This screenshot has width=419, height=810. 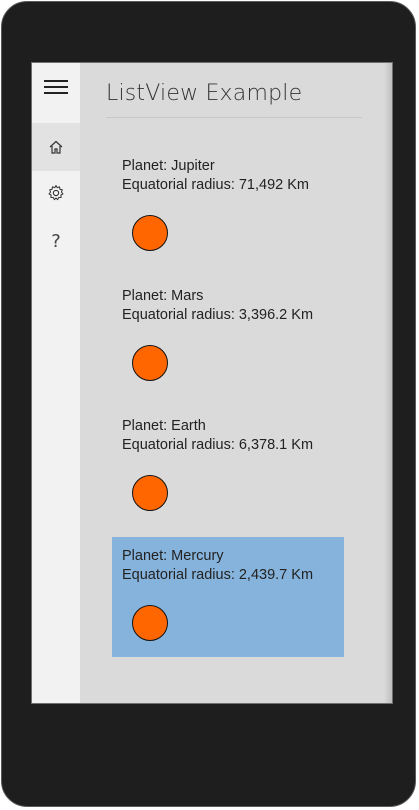 What do you see at coordinates (164, 426) in the screenshot?
I see `planet-name: Planet: Earth` at bounding box center [164, 426].